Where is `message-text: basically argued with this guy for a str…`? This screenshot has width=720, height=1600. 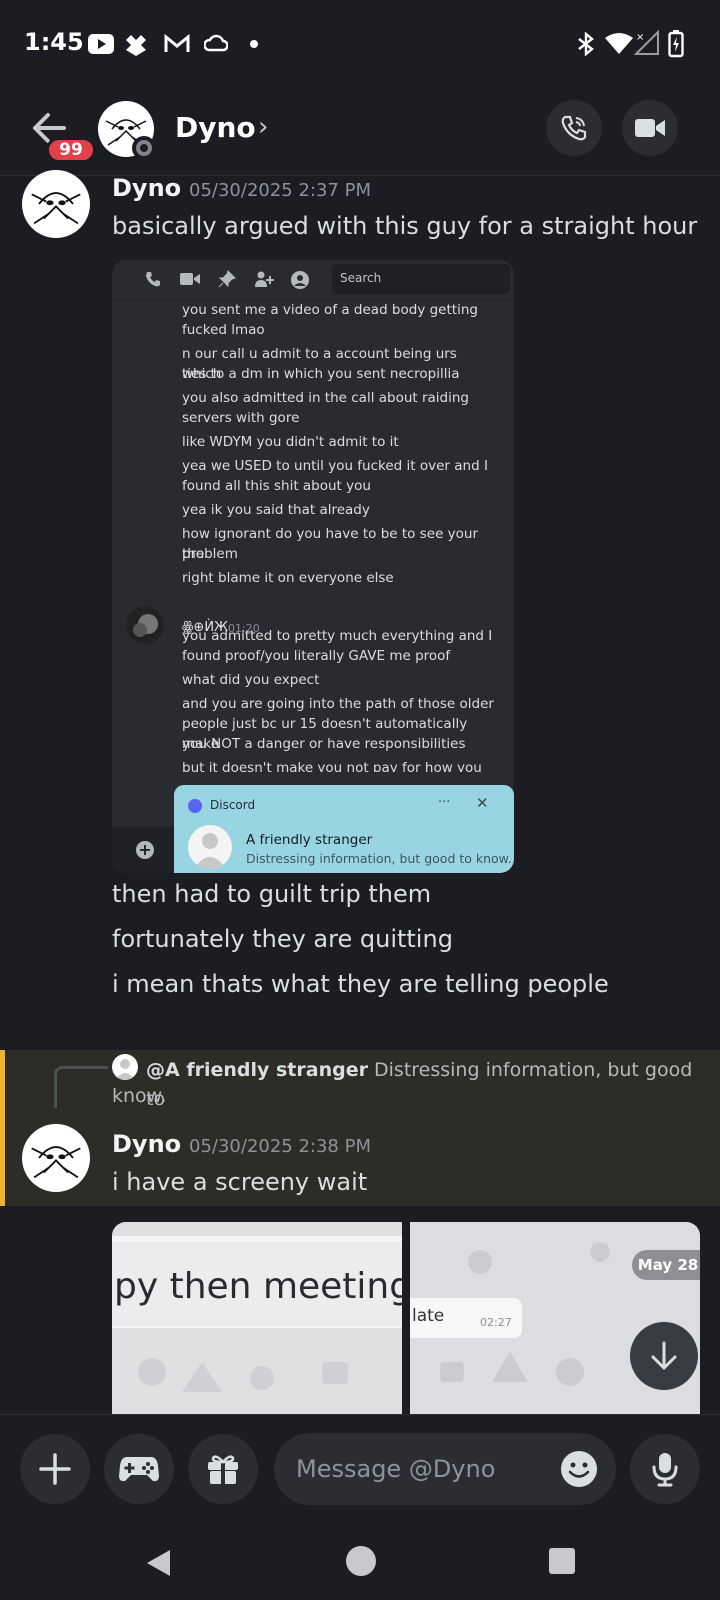
message-text: basically argued with this guy for a str… is located at coordinates (405, 226).